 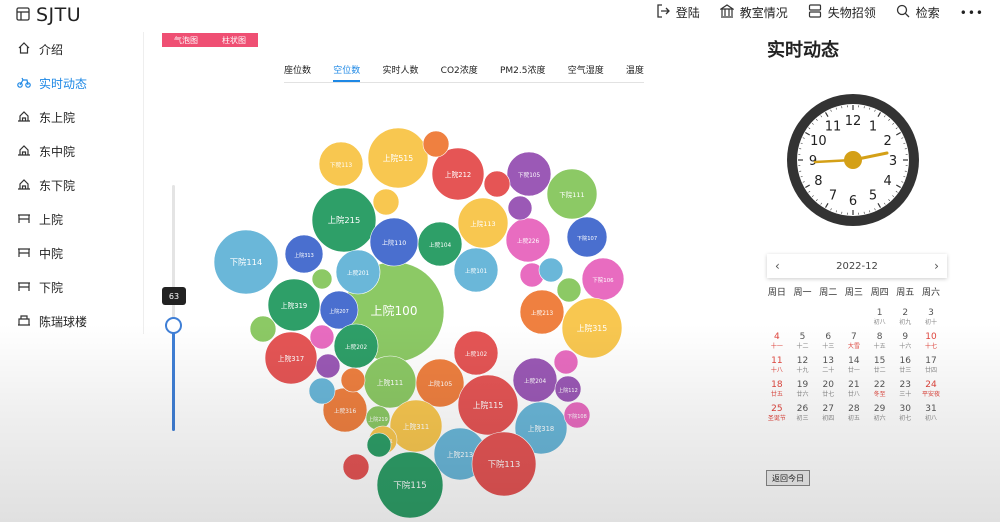 I want to click on calendar-day: 12 十九, so click(x=803, y=368).